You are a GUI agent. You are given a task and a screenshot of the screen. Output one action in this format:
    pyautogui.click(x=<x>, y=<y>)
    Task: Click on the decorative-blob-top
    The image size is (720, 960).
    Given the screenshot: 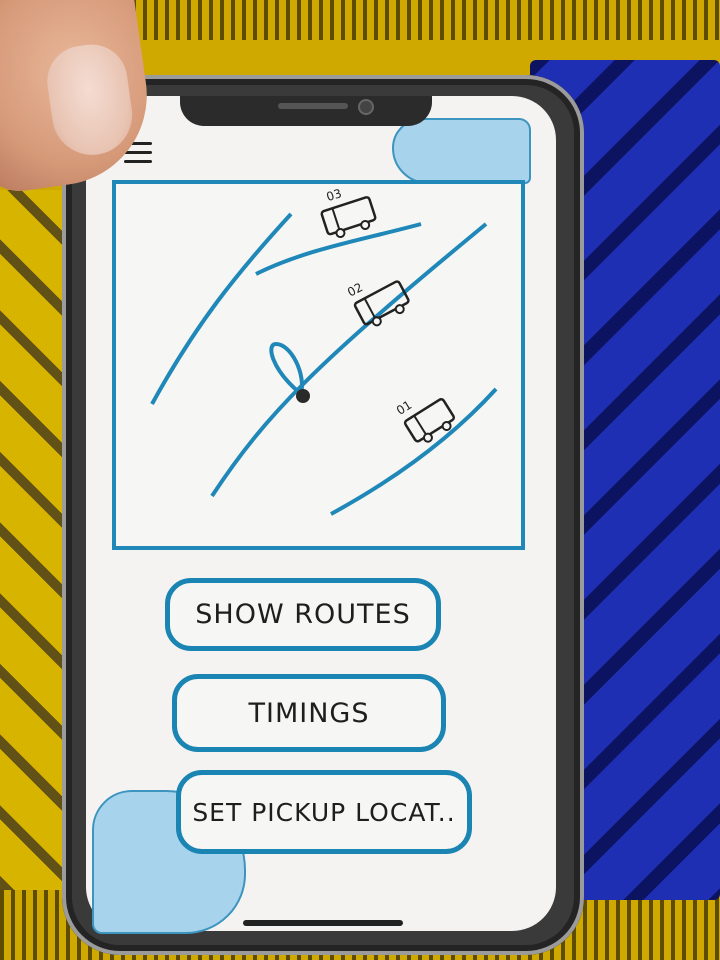 What is the action you would take?
    pyautogui.click(x=461, y=151)
    